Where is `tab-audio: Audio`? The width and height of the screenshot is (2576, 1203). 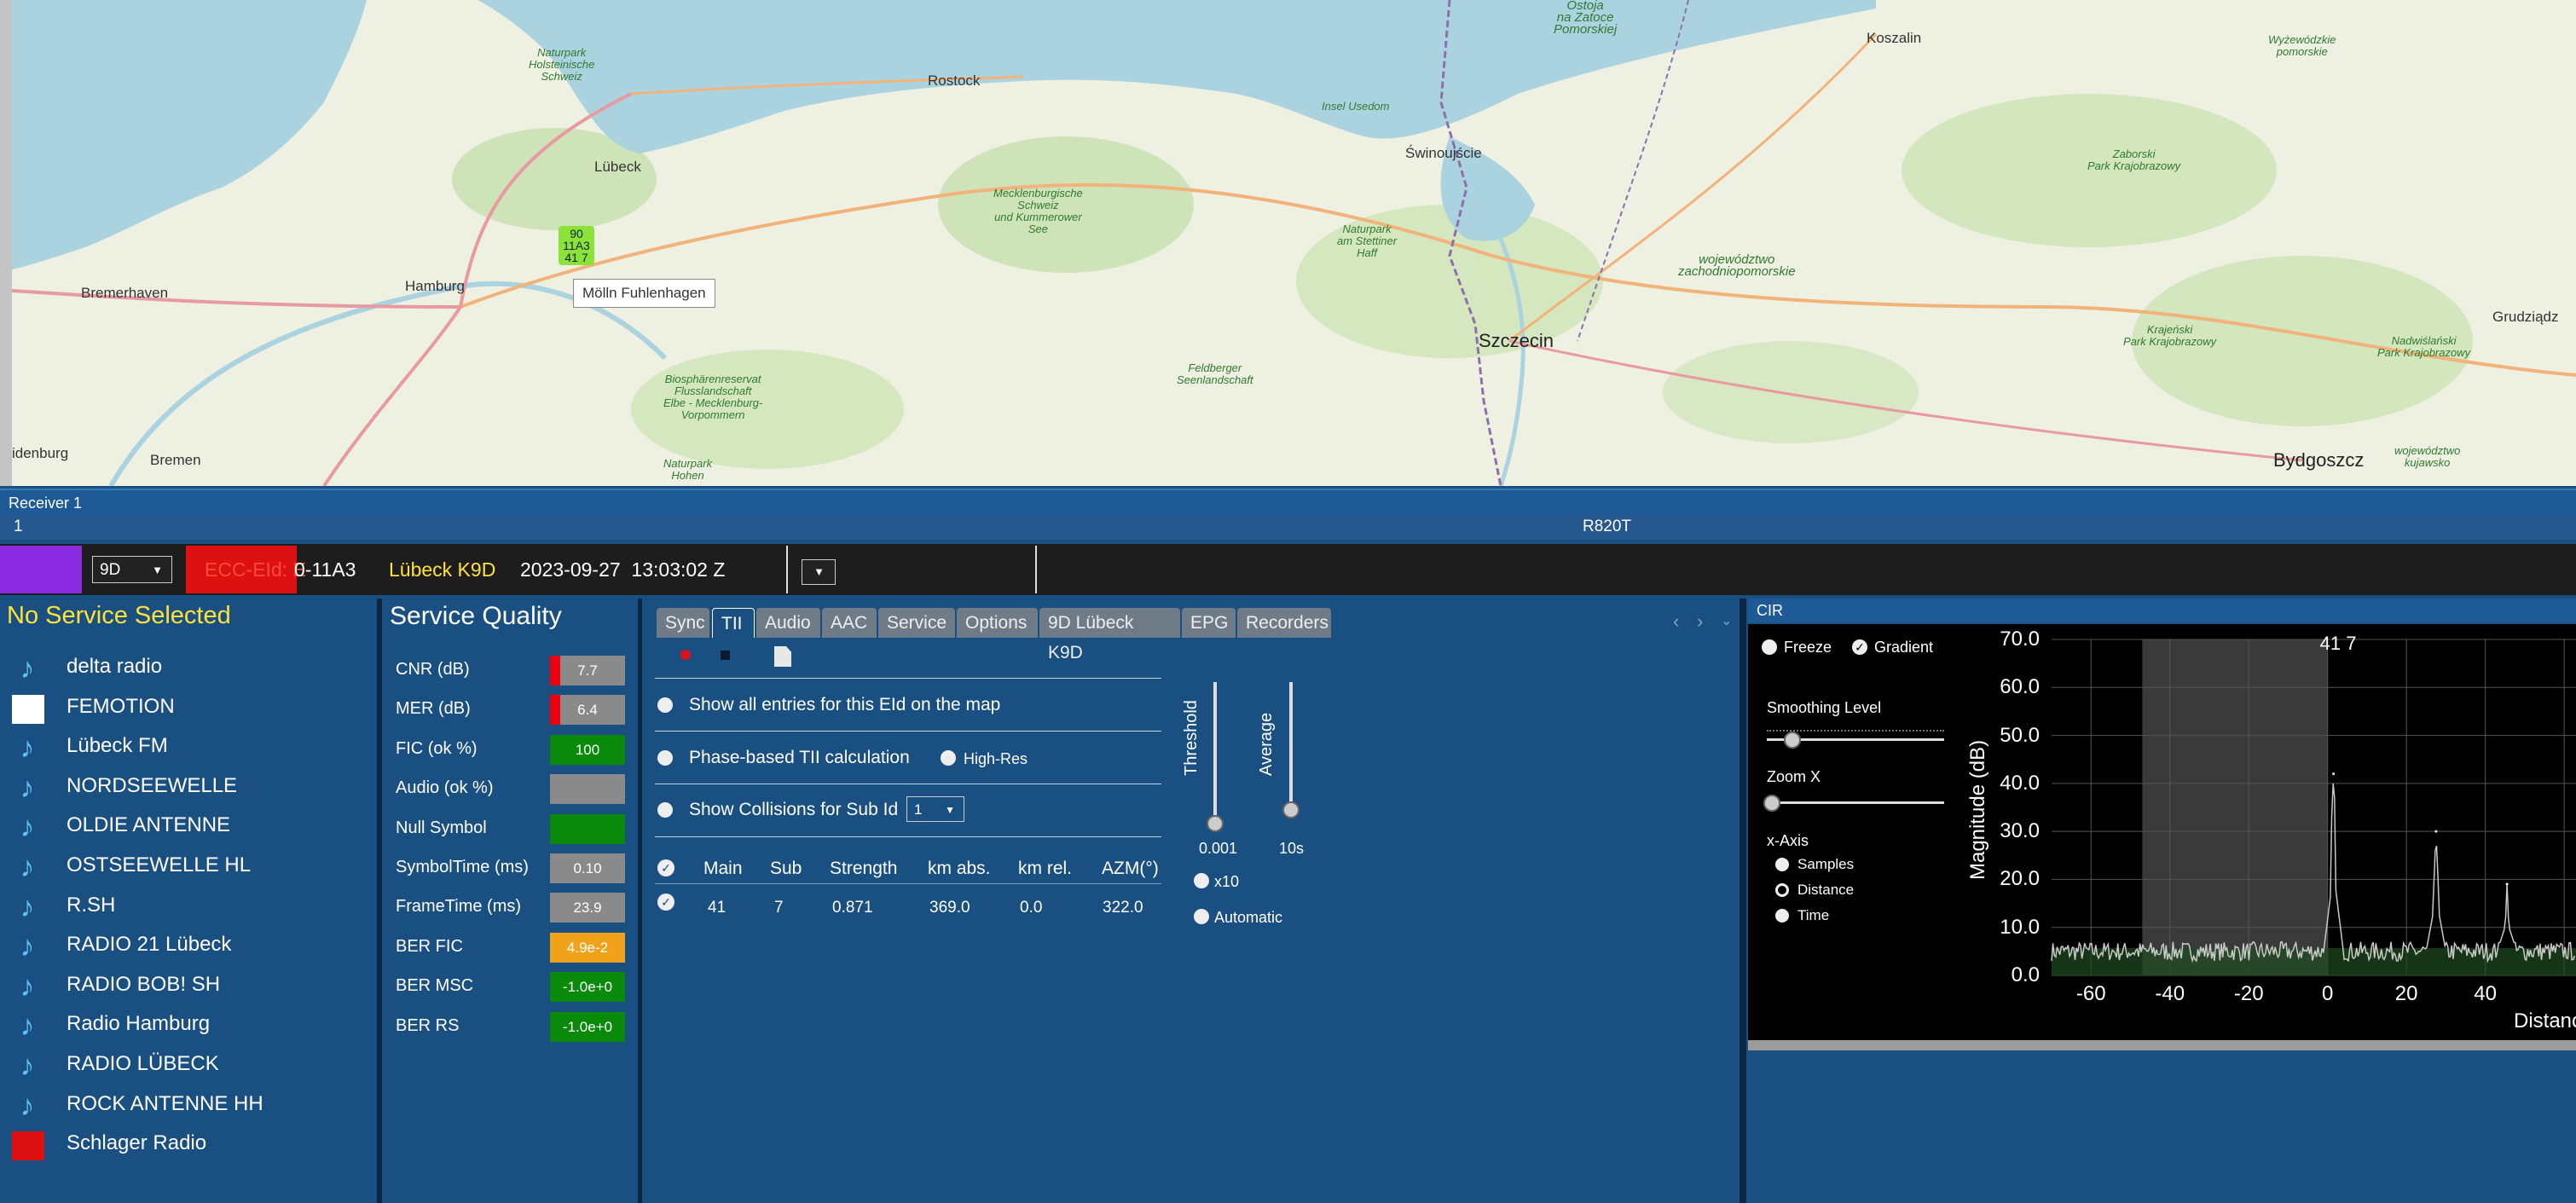
tab-audio: Audio is located at coordinates (788, 623).